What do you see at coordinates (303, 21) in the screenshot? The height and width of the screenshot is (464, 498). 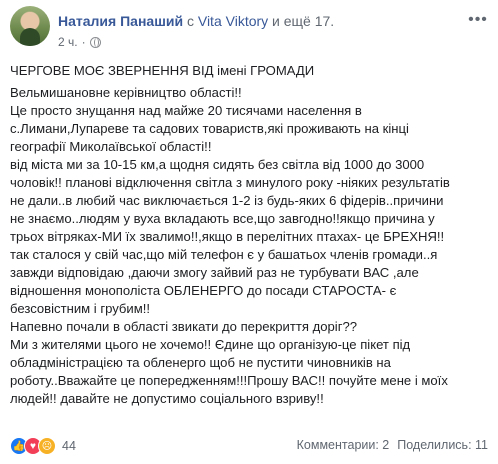 I see `and-others-text: и ещё 17.` at bounding box center [303, 21].